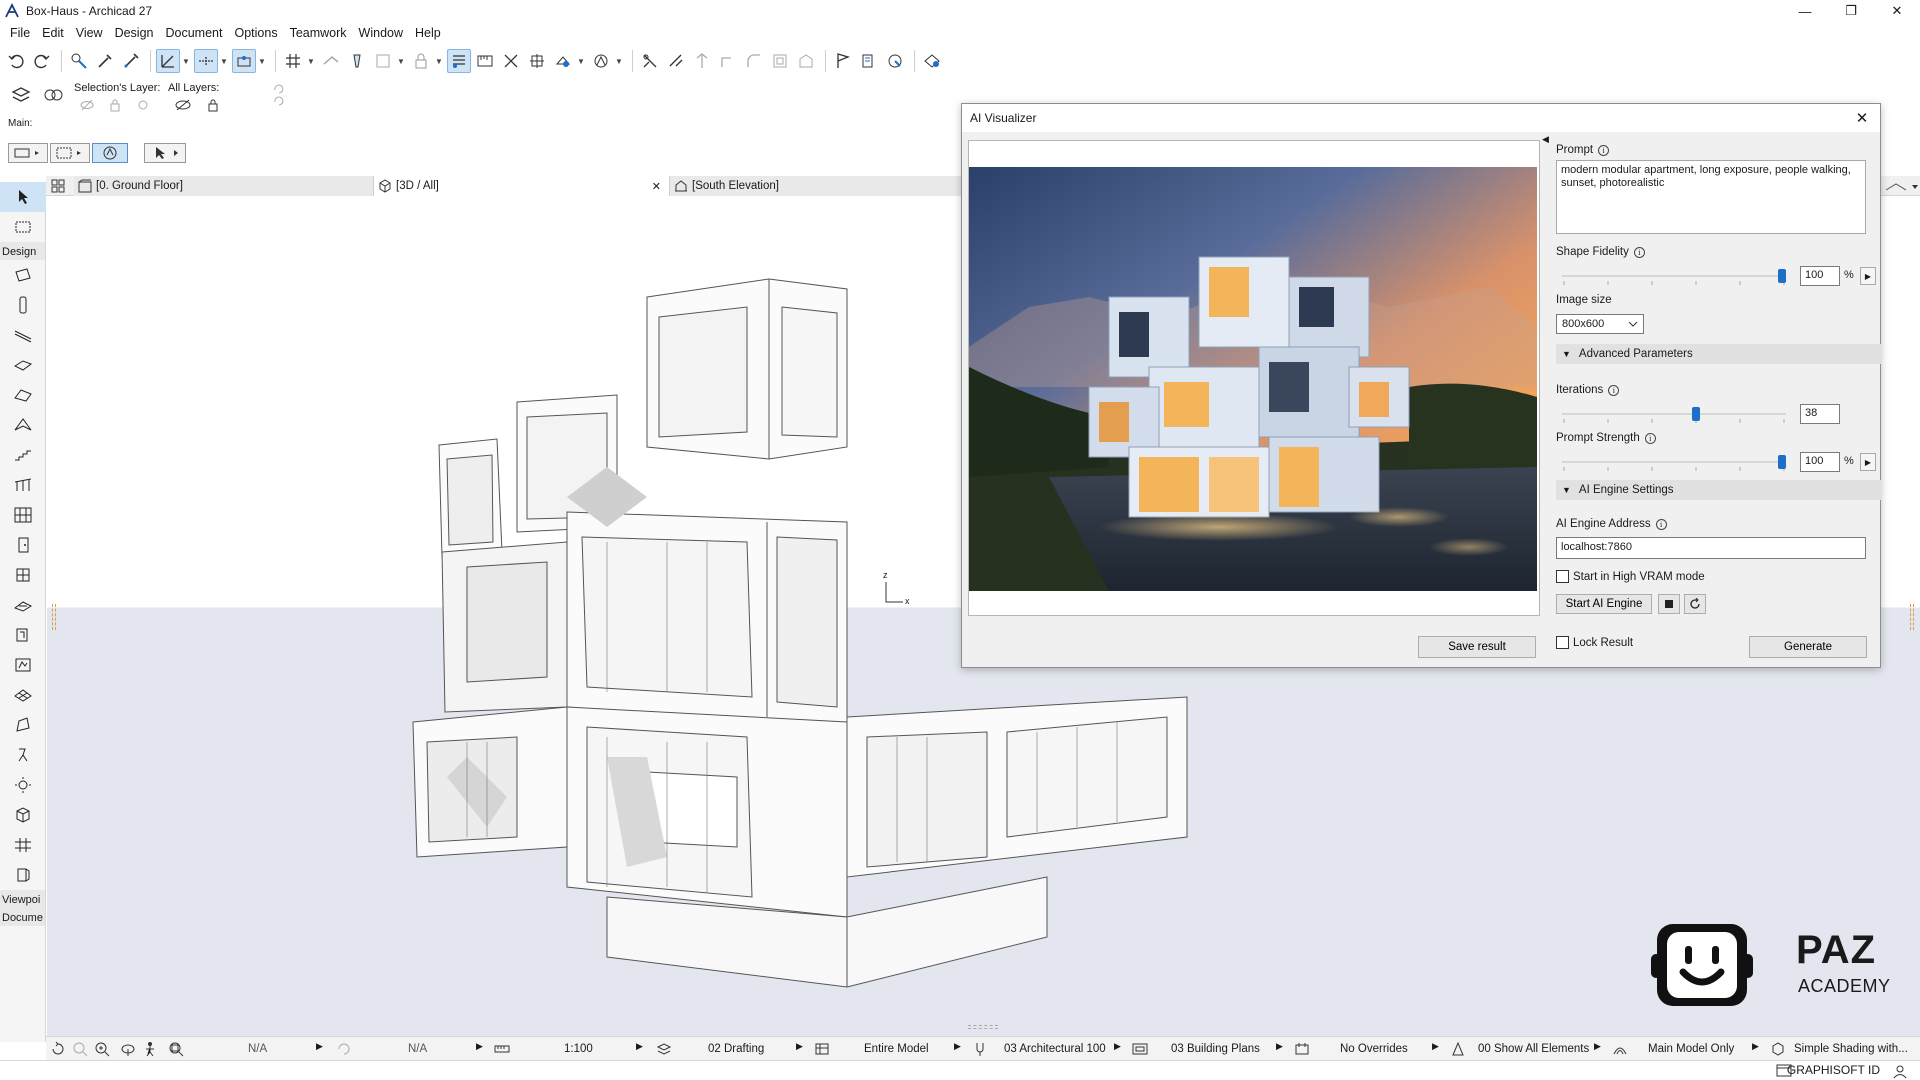 Image resolution: width=1920 pixels, height=1080 pixels. What do you see at coordinates (42, 61) in the screenshot?
I see `redo-icon` at bounding box center [42, 61].